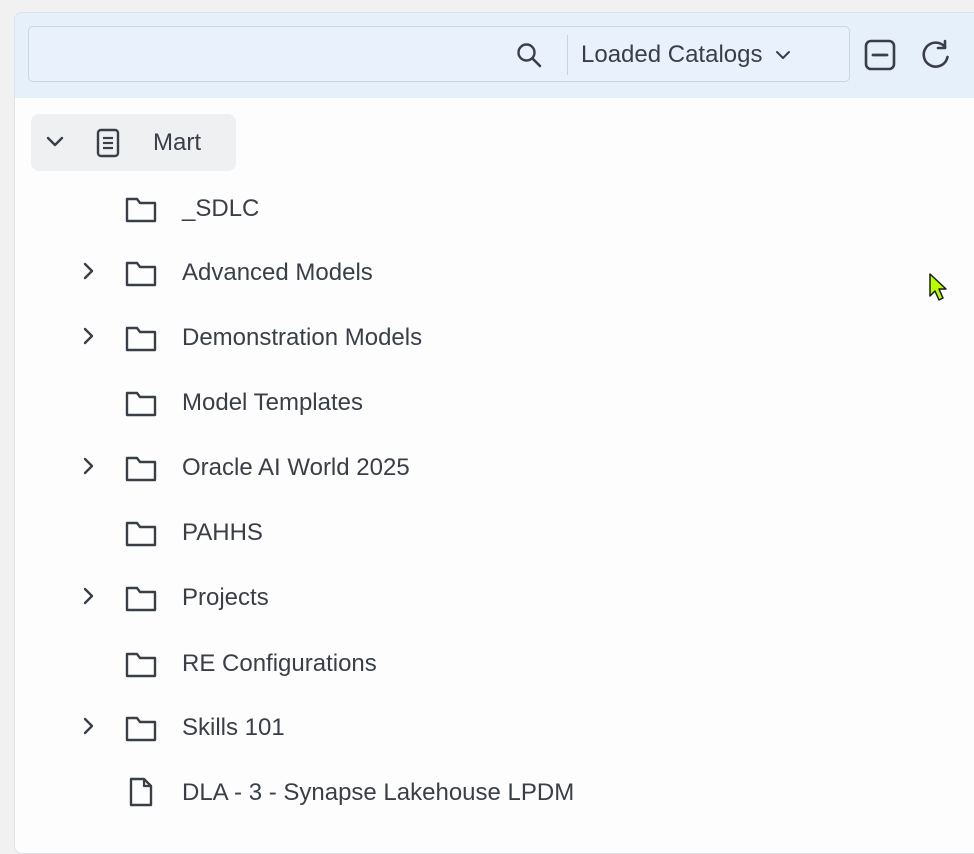 This screenshot has width=974, height=854. Describe the element at coordinates (225, 597) in the screenshot. I see `tree-item-label: Projects` at that location.